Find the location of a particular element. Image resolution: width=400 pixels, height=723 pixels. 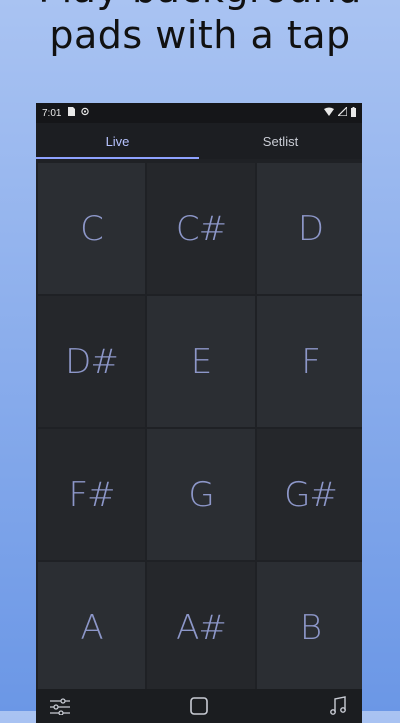

tab-setlist: Setlist is located at coordinates (280, 141).